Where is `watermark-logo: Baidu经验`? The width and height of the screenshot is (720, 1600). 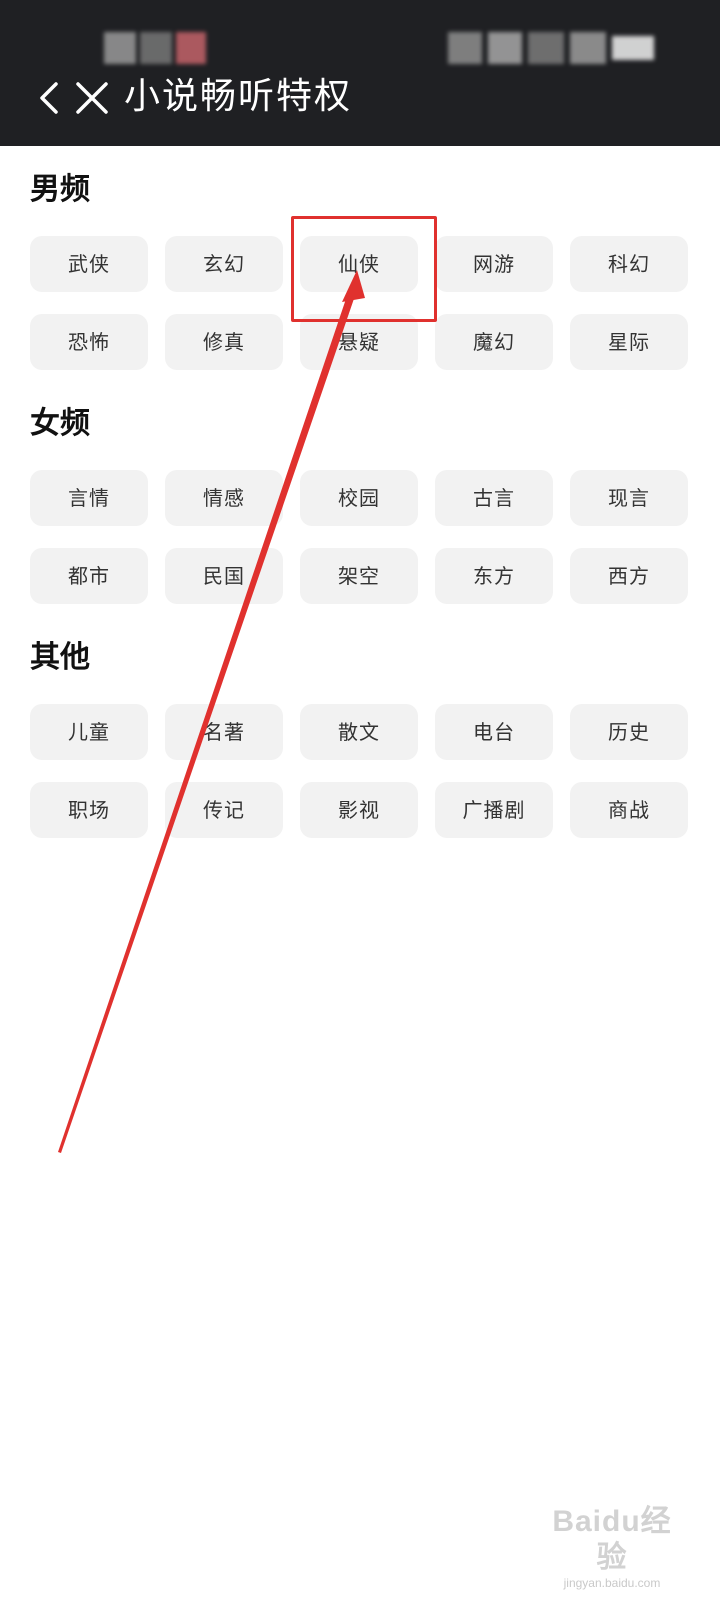
watermark-logo: Baidu经验 is located at coordinates (612, 1539).